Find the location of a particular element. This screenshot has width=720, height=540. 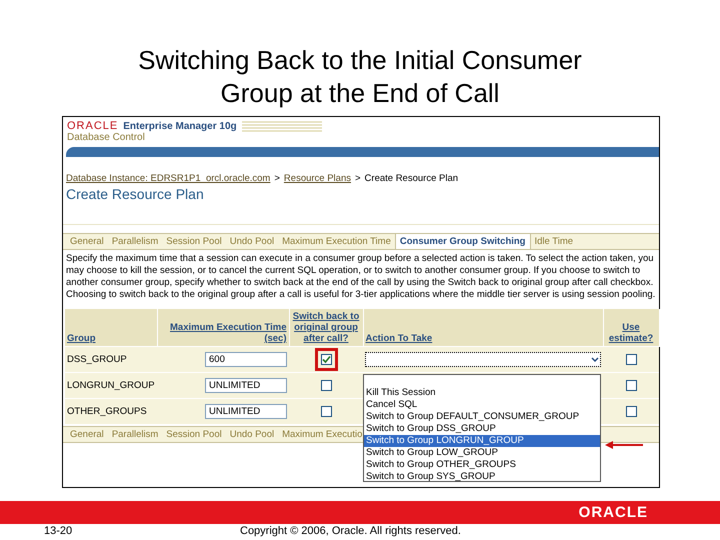

dropdown-option: Switch to Group OTHER_GROUPS is located at coordinates (482, 465).